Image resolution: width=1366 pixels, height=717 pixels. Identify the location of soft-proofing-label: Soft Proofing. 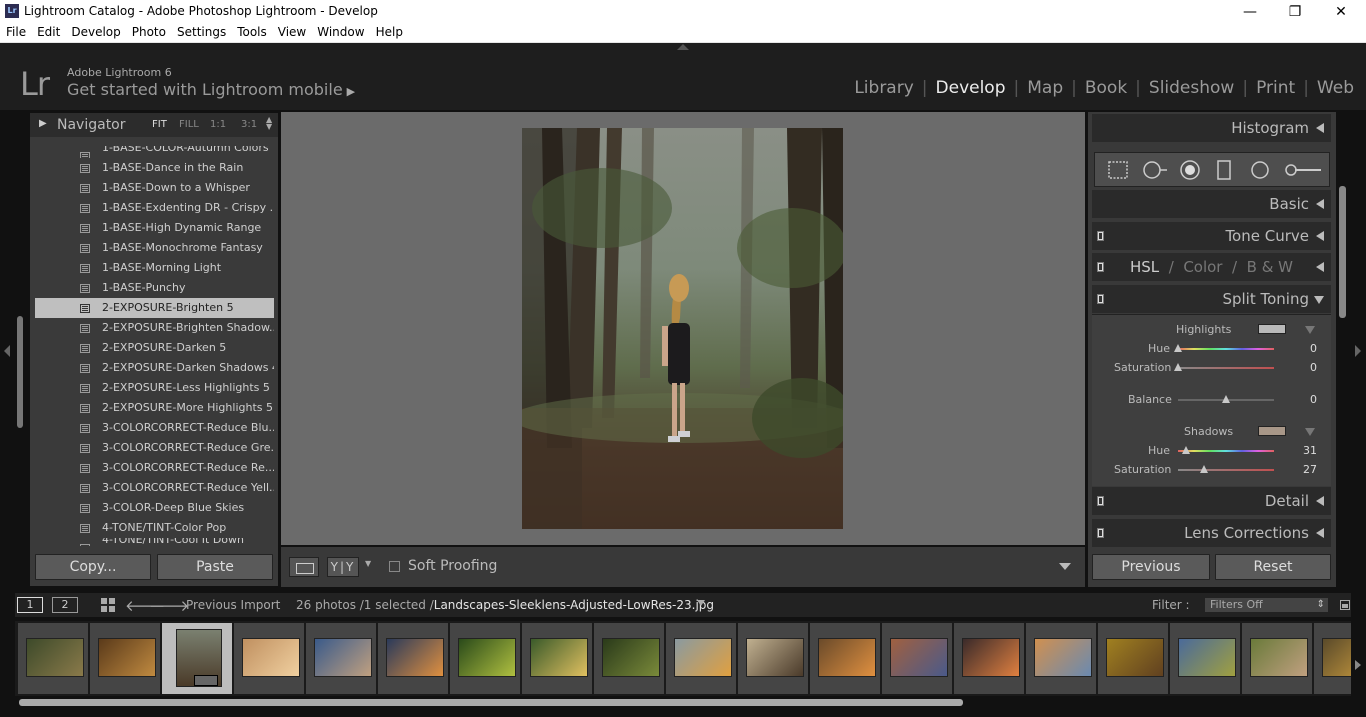
(452, 566).